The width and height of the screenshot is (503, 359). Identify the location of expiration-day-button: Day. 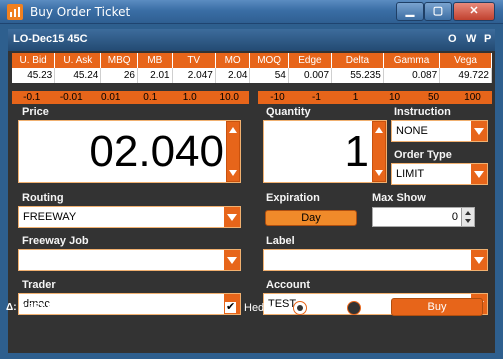
(311, 218).